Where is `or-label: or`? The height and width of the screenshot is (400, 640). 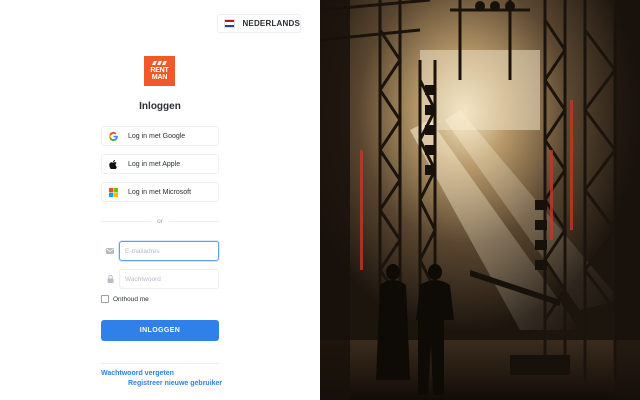 or-label: or is located at coordinates (160, 221).